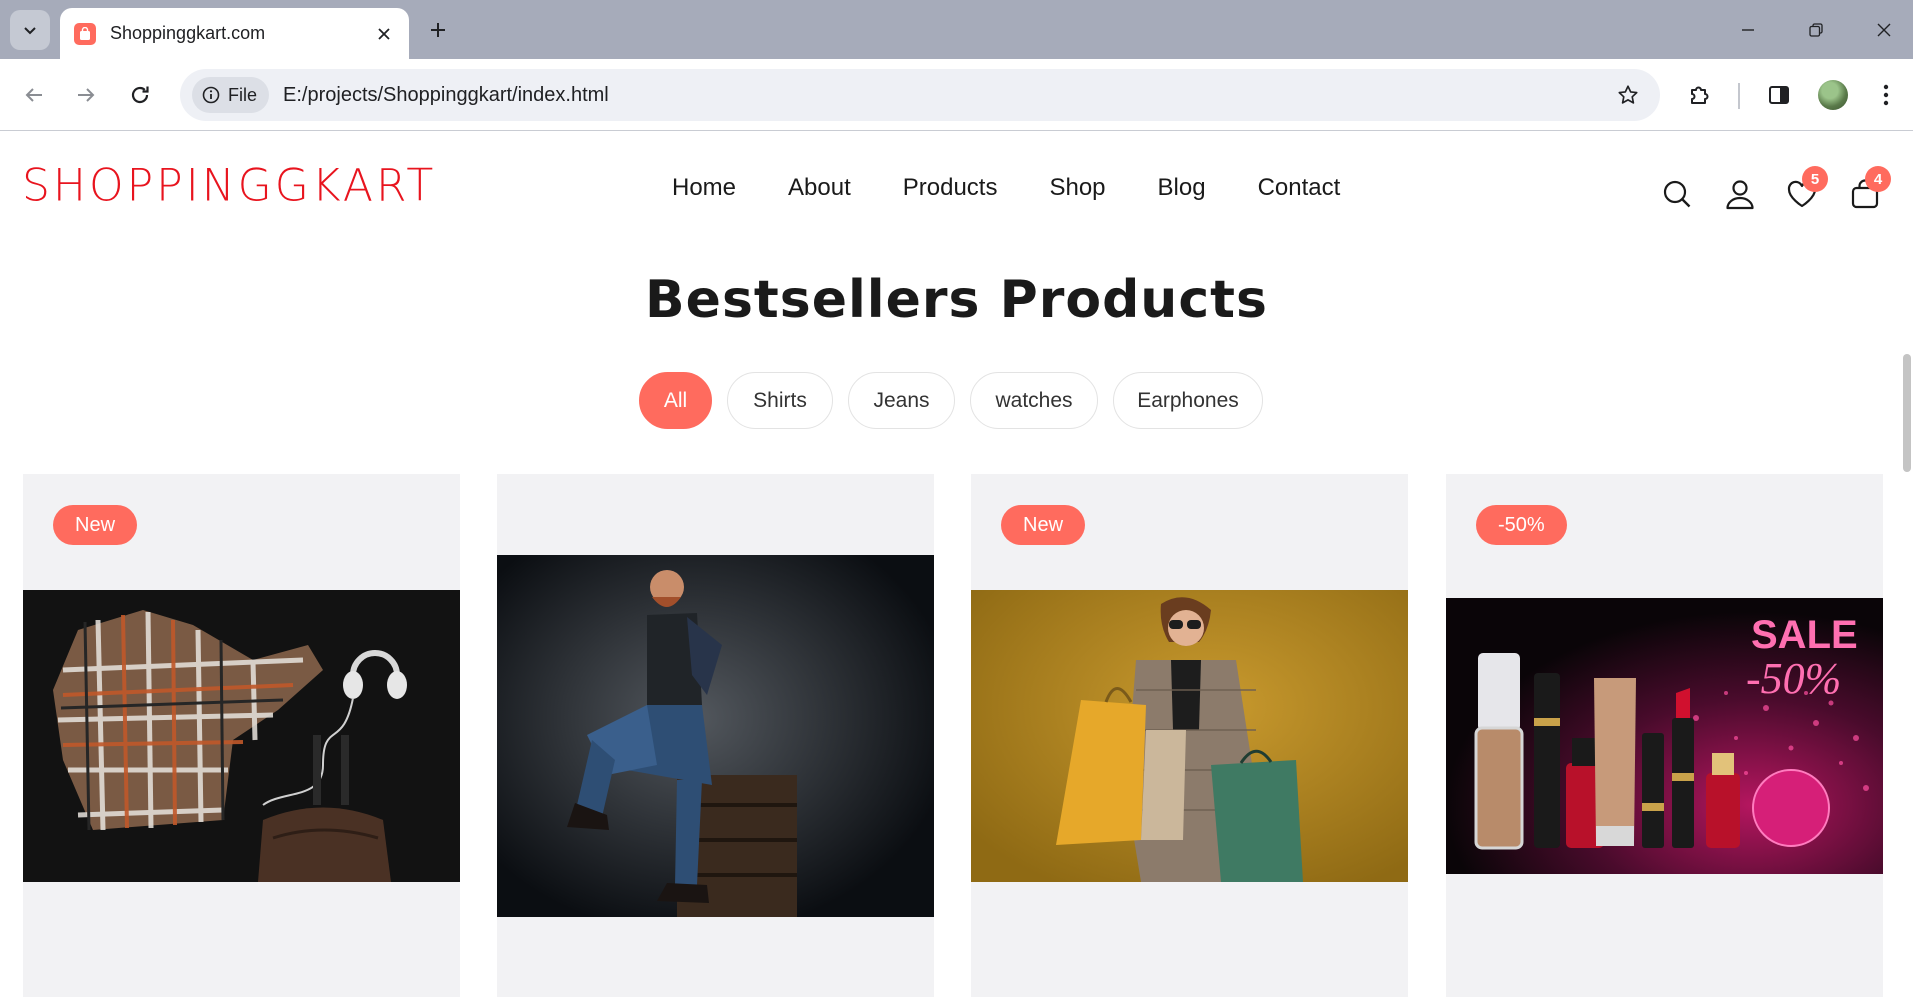  I want to click on back-button, so click(34, 95).